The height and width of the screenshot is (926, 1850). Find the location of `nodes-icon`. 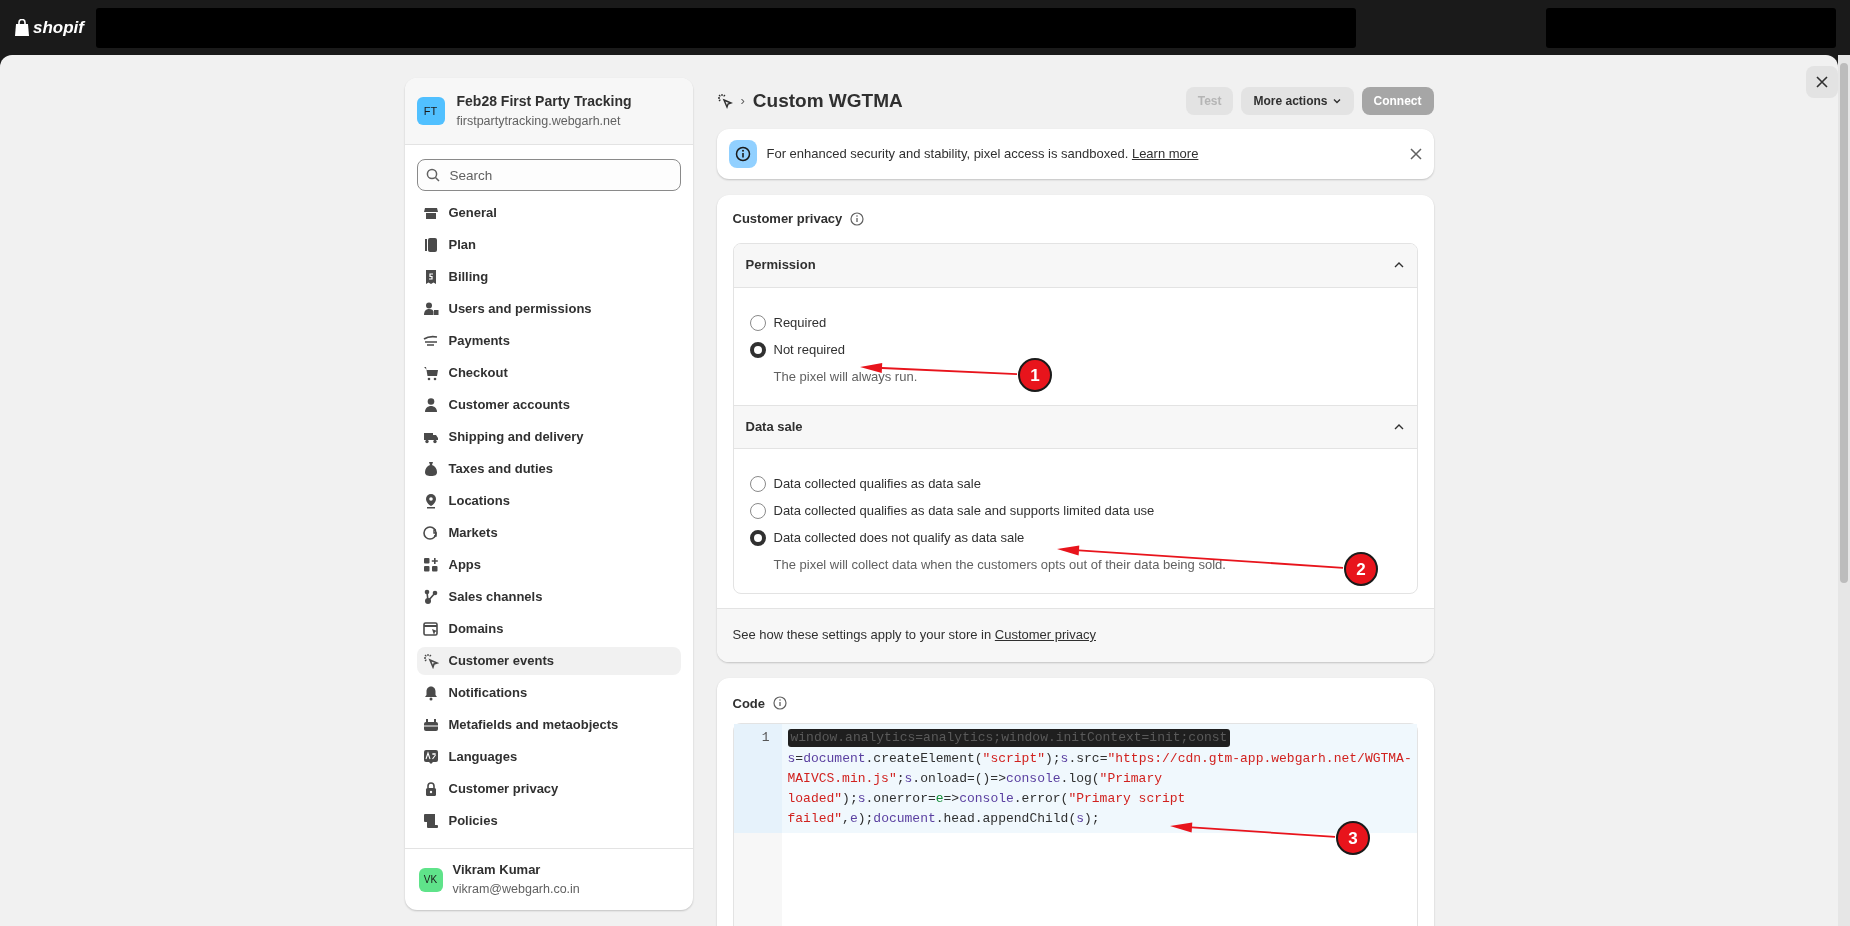

nodes-icon is located at coordinates (430, 597).